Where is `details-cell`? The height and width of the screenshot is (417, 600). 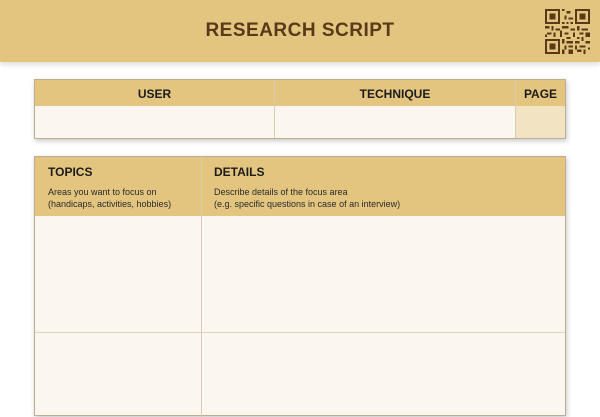 details-cell is located at coordinates (383, 374).